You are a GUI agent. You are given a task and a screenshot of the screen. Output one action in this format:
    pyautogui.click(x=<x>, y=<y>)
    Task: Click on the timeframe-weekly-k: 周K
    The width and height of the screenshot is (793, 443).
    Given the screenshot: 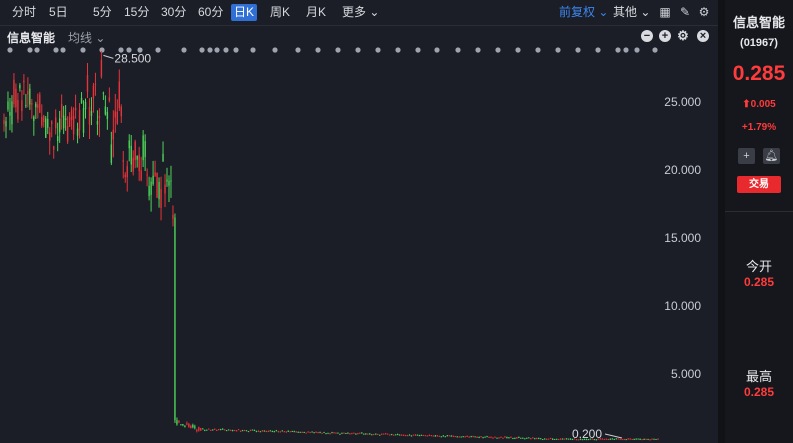 What is the action you would take?
    pyautogui.click(x=280, y=12)
    